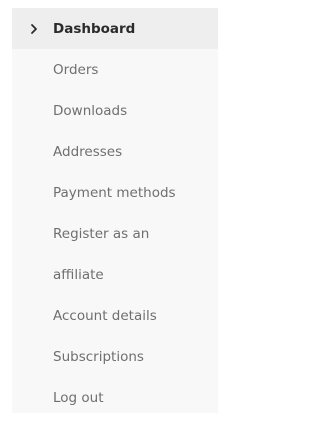 This screenshot has height=421, width=320. I want to click on nav-item-downloads: Downloads, so click(115, 110).